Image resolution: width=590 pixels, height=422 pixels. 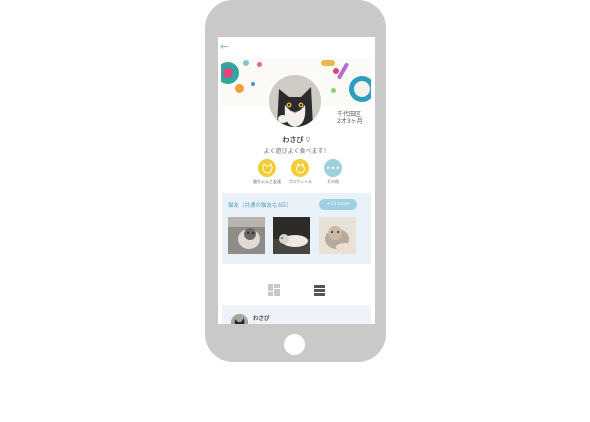 I want to click on post-card: わさび, so click(x=296, y=314).